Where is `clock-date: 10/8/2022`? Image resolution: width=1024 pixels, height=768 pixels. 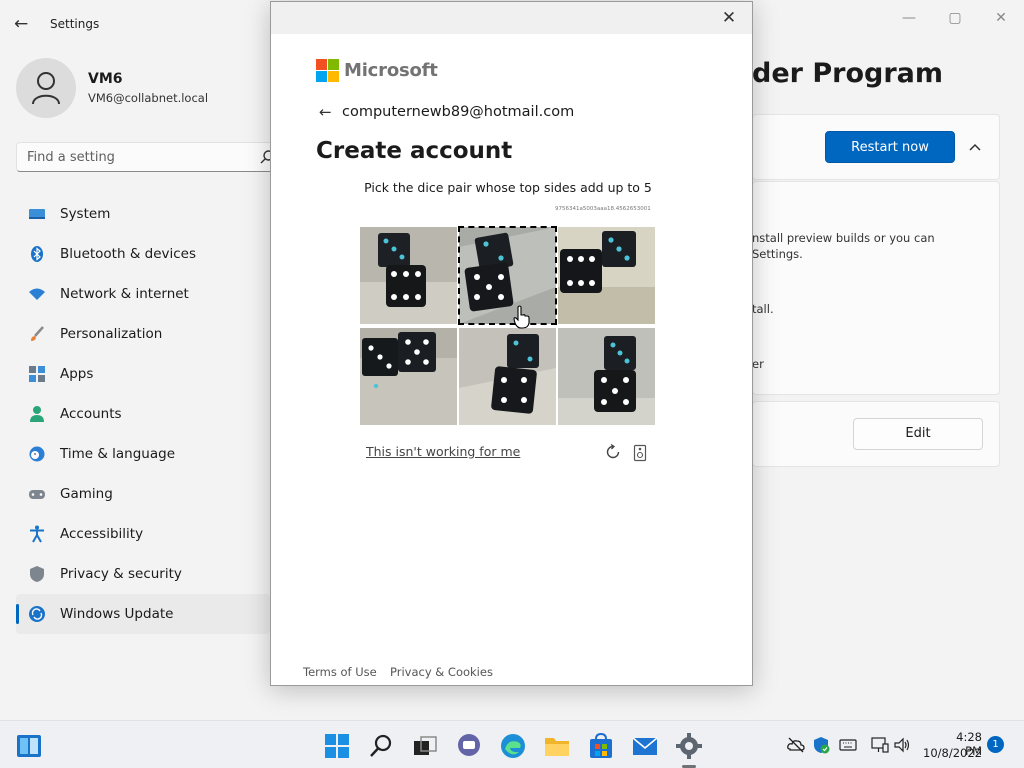
clock-date: 10/8/2022 is located at coordinates (951, 753).